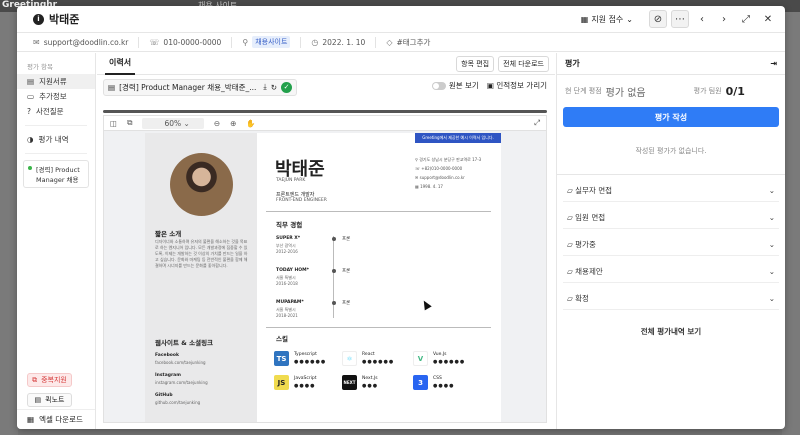 The image size is (800, 435). What do you see at coordinates (49, 380) in the screenshot?
I see `duplicate-apply-button: ⧉ 중복지원` at bounding box center [49, 380].